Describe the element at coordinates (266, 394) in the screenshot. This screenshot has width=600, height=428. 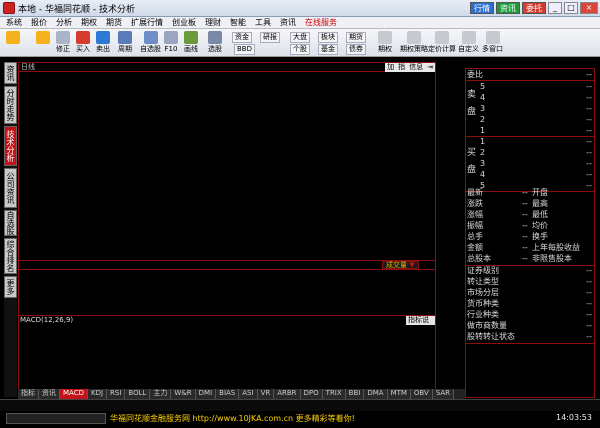
I see `indicator-tab: VR` at that location.